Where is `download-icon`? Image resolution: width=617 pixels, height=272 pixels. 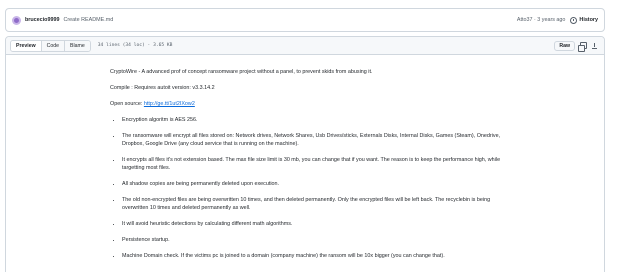
download-icon is located at coordinates (595, 45).